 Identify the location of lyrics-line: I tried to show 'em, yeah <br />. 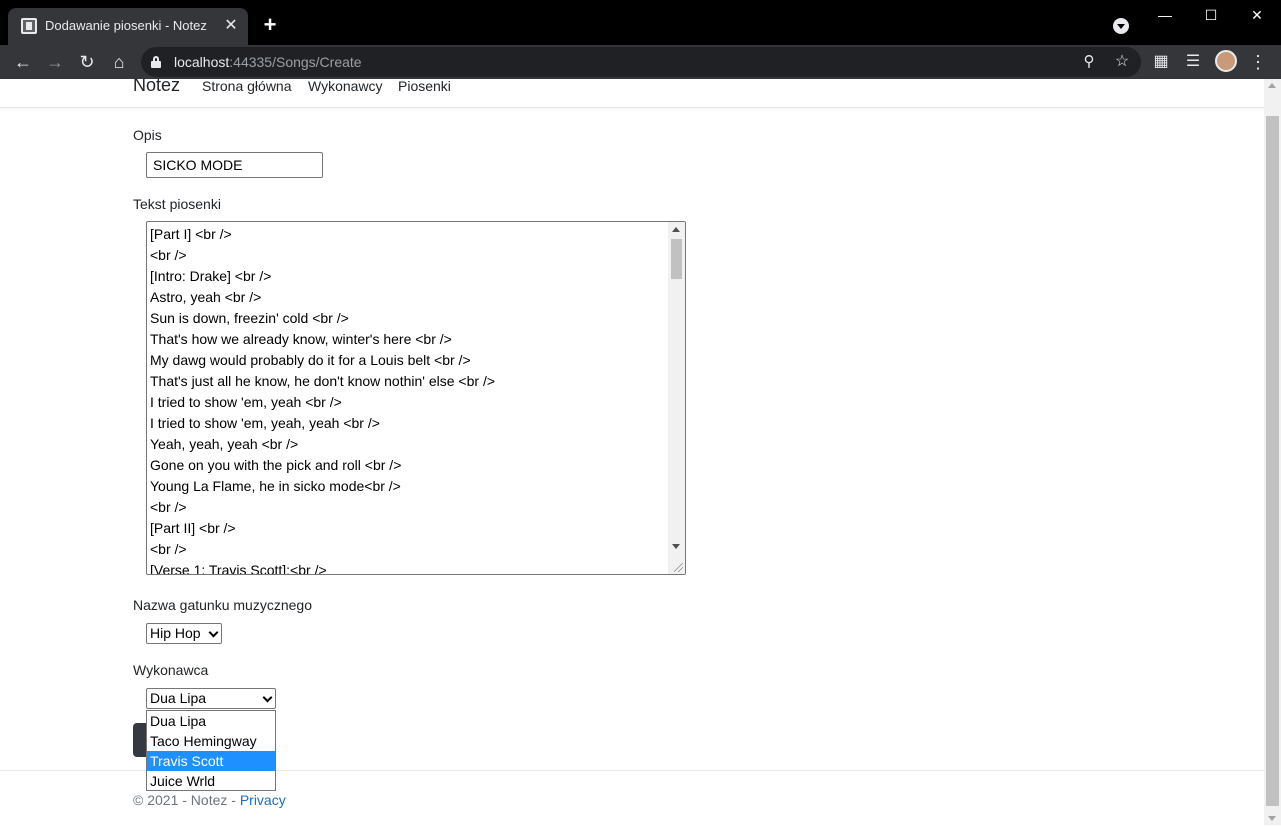
(246, 402).